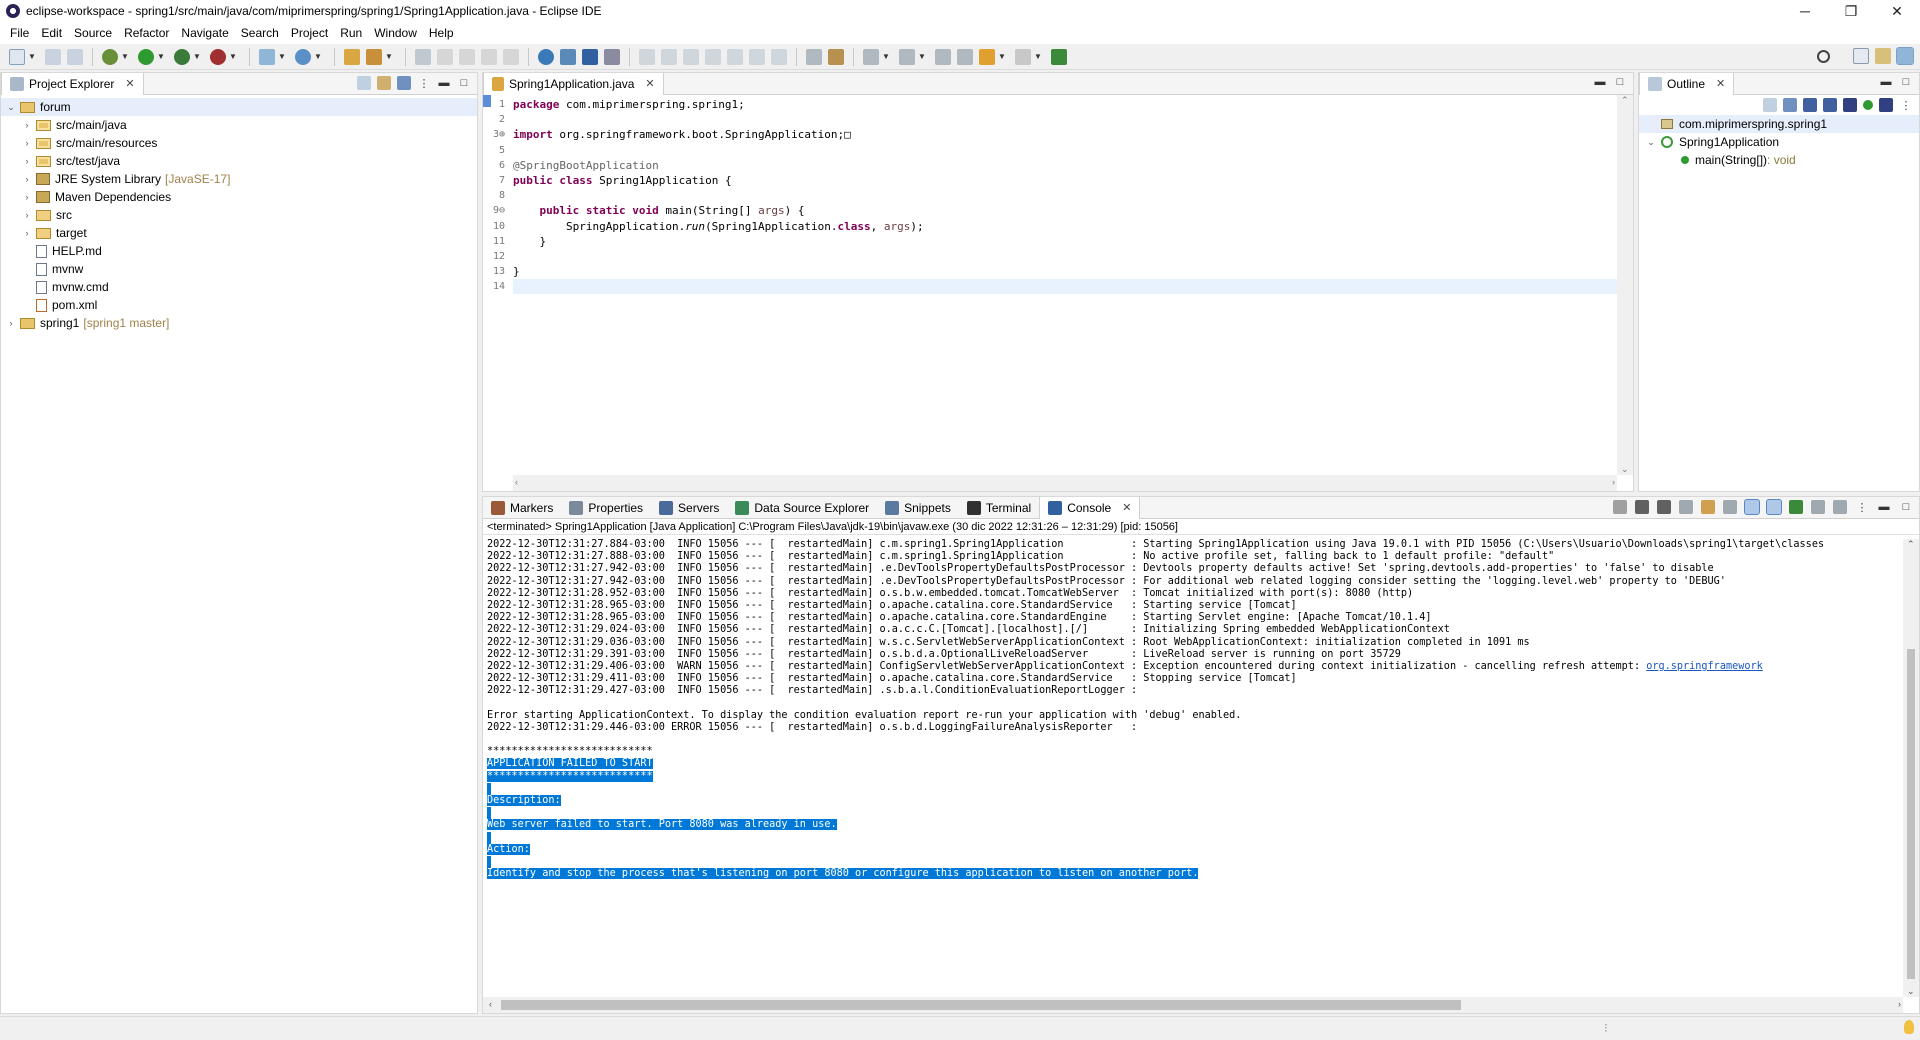  What do you see at coordinates (1805, 11) in the screenshot?
I see `minimize-button: ─` at bounding box center [1805, 11].